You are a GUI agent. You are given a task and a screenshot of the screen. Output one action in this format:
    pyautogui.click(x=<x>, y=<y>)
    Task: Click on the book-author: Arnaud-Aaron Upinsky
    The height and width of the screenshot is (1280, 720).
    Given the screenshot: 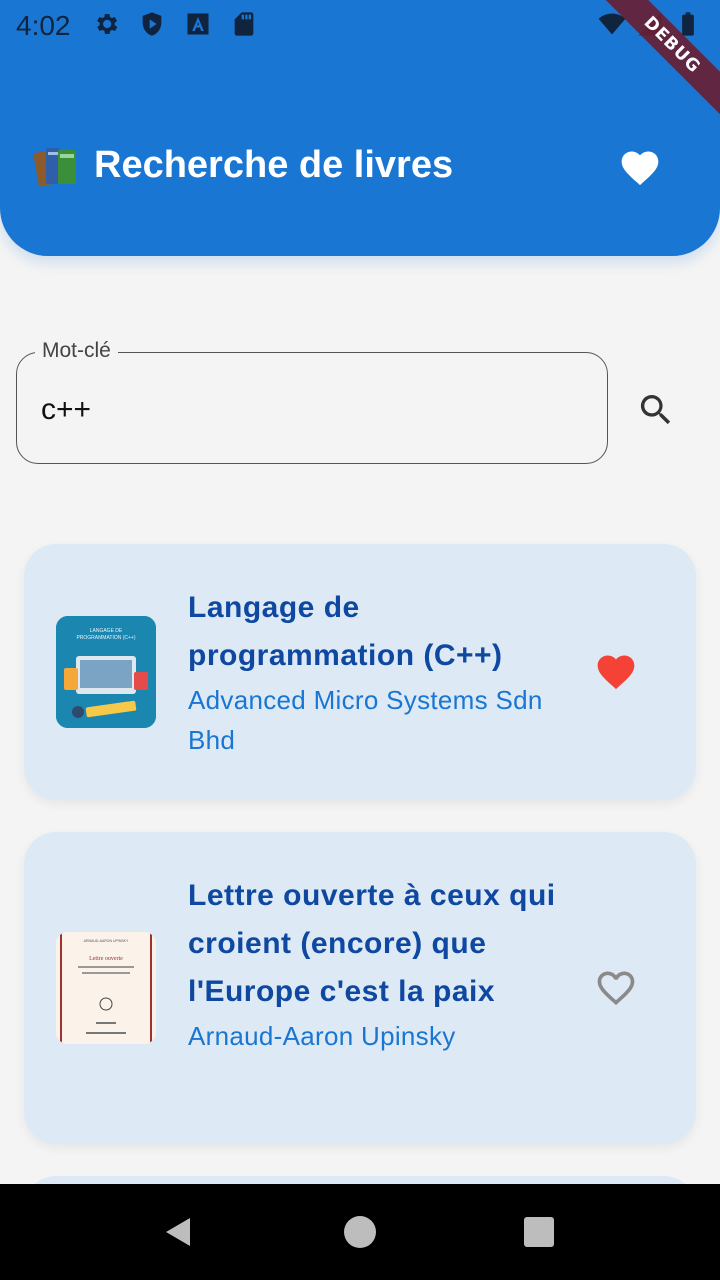 What is the action you would take?
    pyautogui.click(x=322, y=1036)
    